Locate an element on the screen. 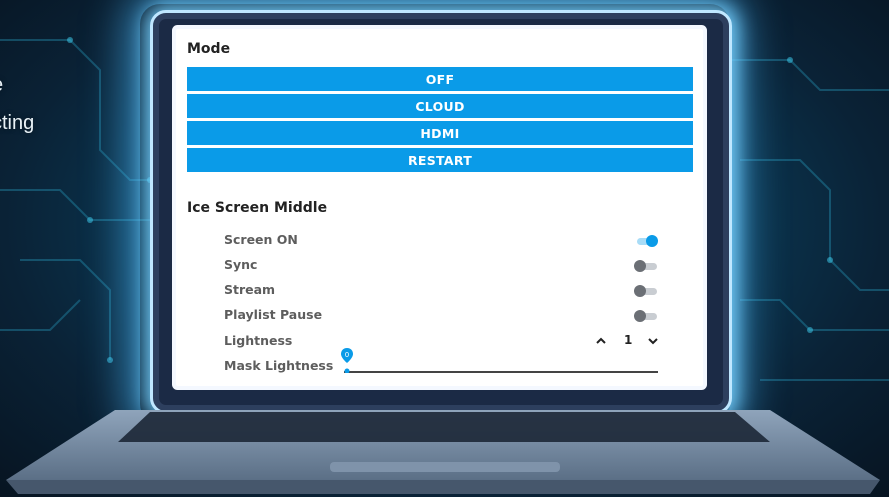 The width and height of the screenshot is (889, 497). screen-on-toggle is located at coordinates (646, 241).